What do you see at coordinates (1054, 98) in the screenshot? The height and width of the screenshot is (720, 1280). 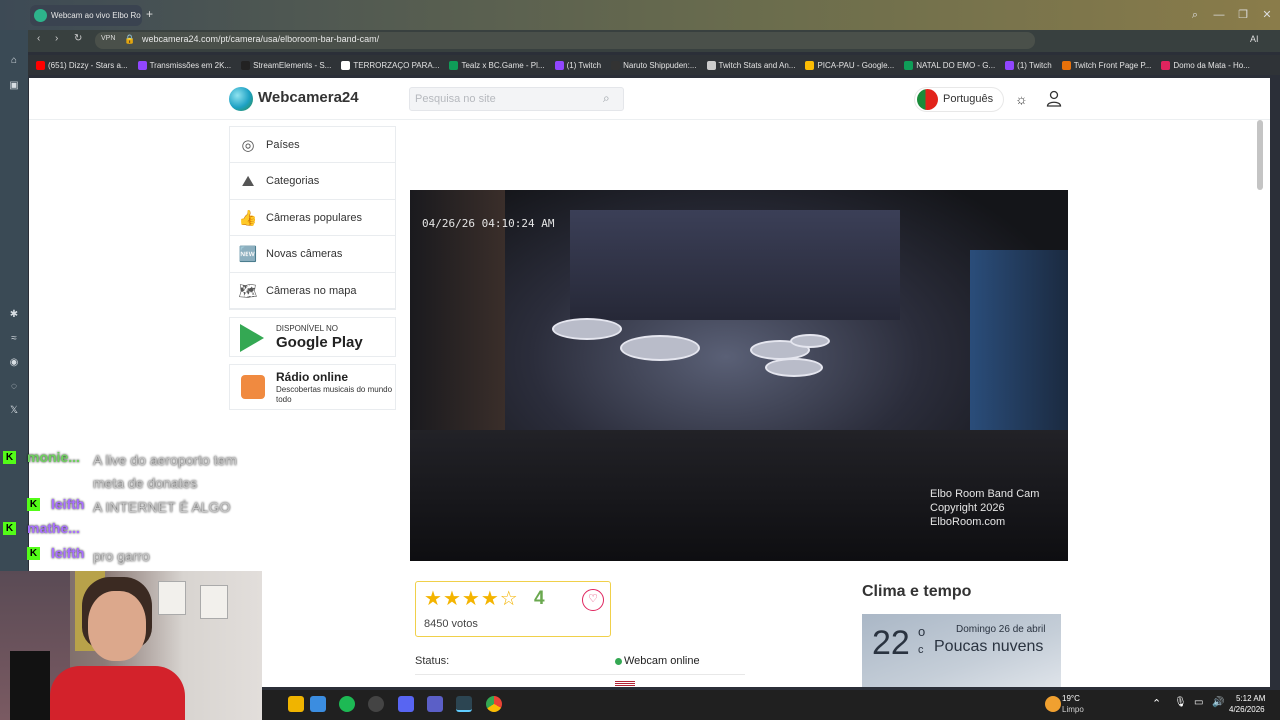 I see `user-icon` at bounding box center [1054, 98].